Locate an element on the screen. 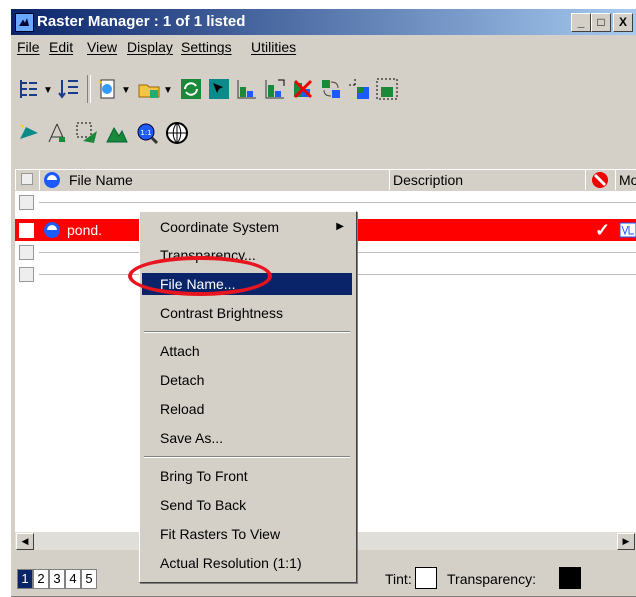 This screenshot has height=597, width=636. toolbar-primary: ▼ ▼ ▼ is located at coordinates (323, 89).